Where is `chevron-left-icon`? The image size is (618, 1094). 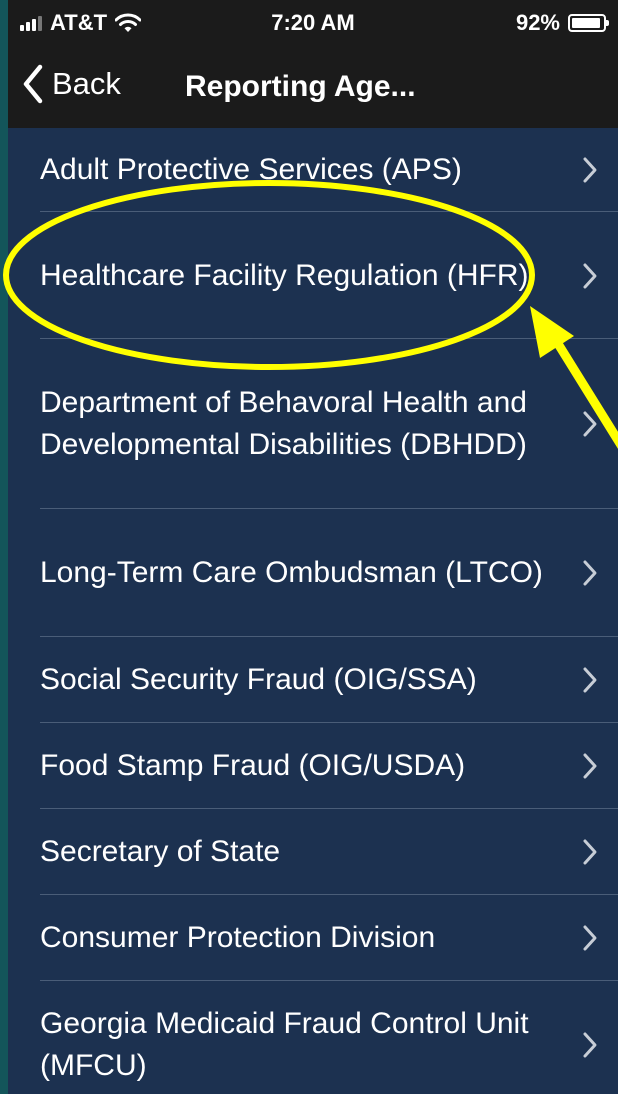 chevron-left-icon is located at coordinates (33, 84).